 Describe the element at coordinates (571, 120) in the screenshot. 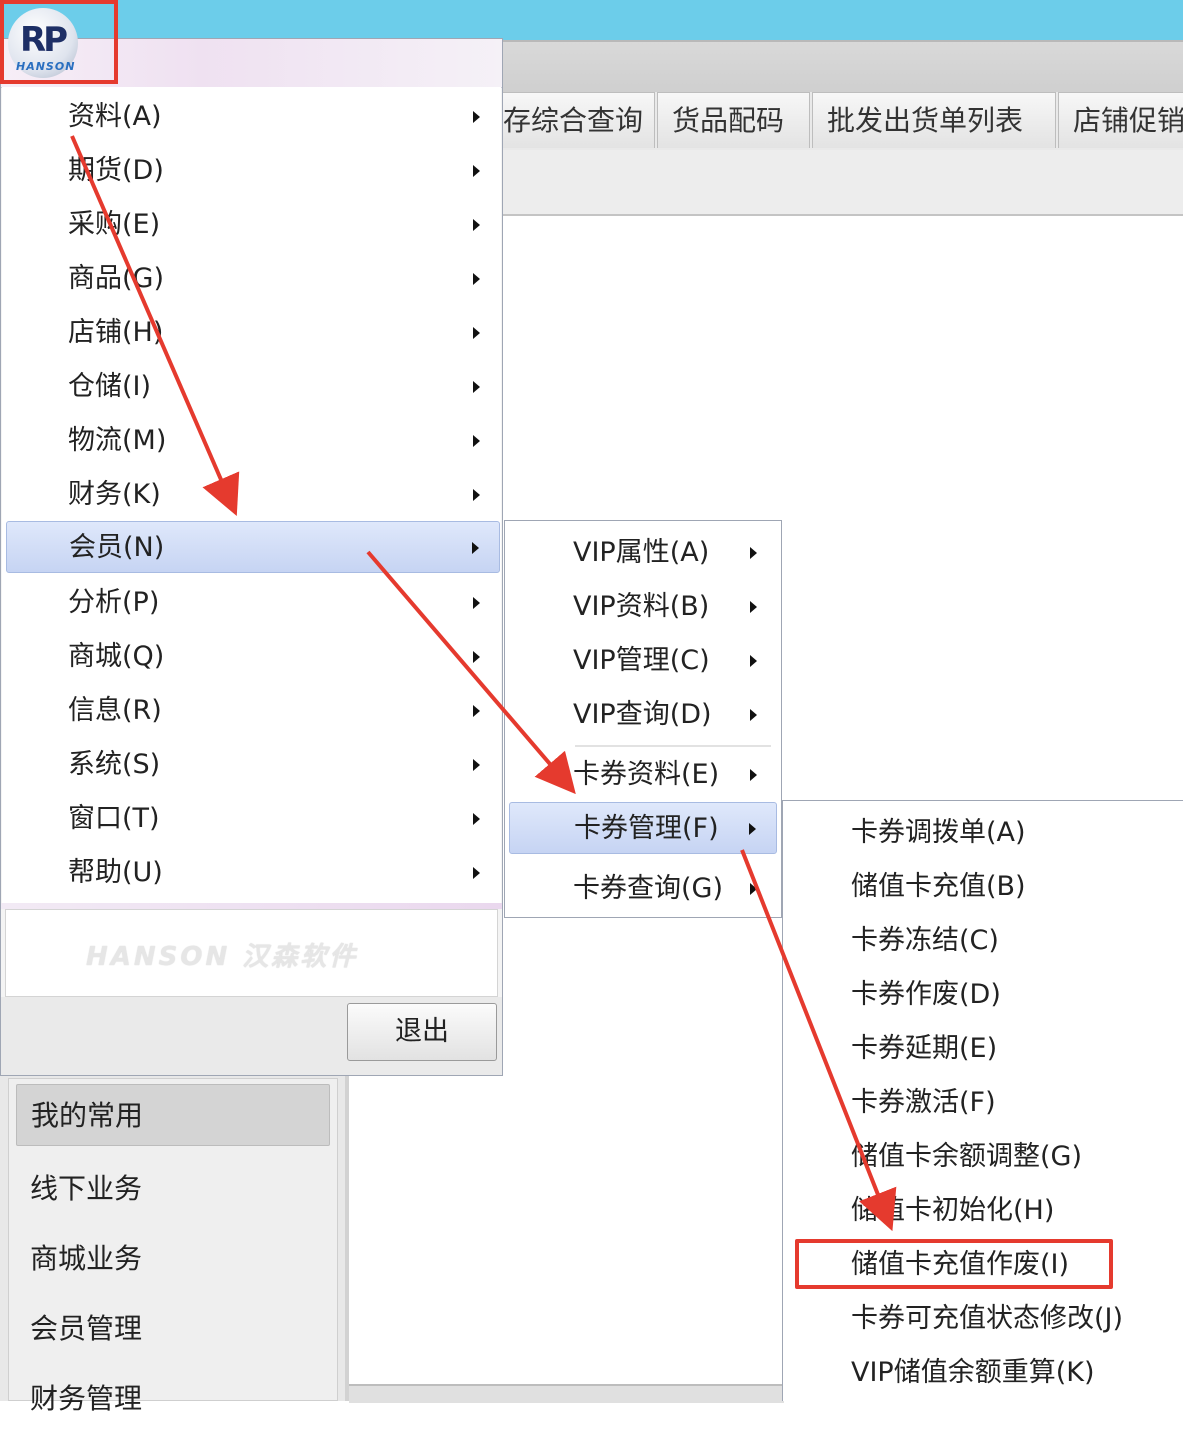

I see `tab-inventory-query: 存综合查询` at that location.